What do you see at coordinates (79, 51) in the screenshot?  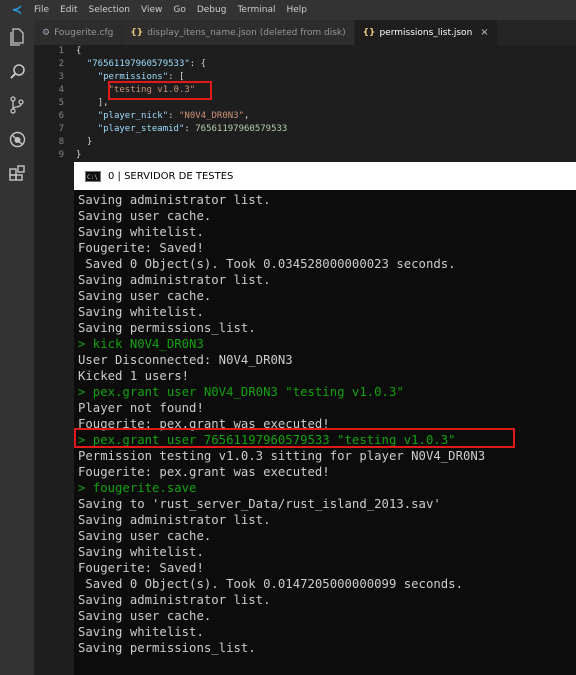 I see `code-text: {` at bounding box center [79, 51].